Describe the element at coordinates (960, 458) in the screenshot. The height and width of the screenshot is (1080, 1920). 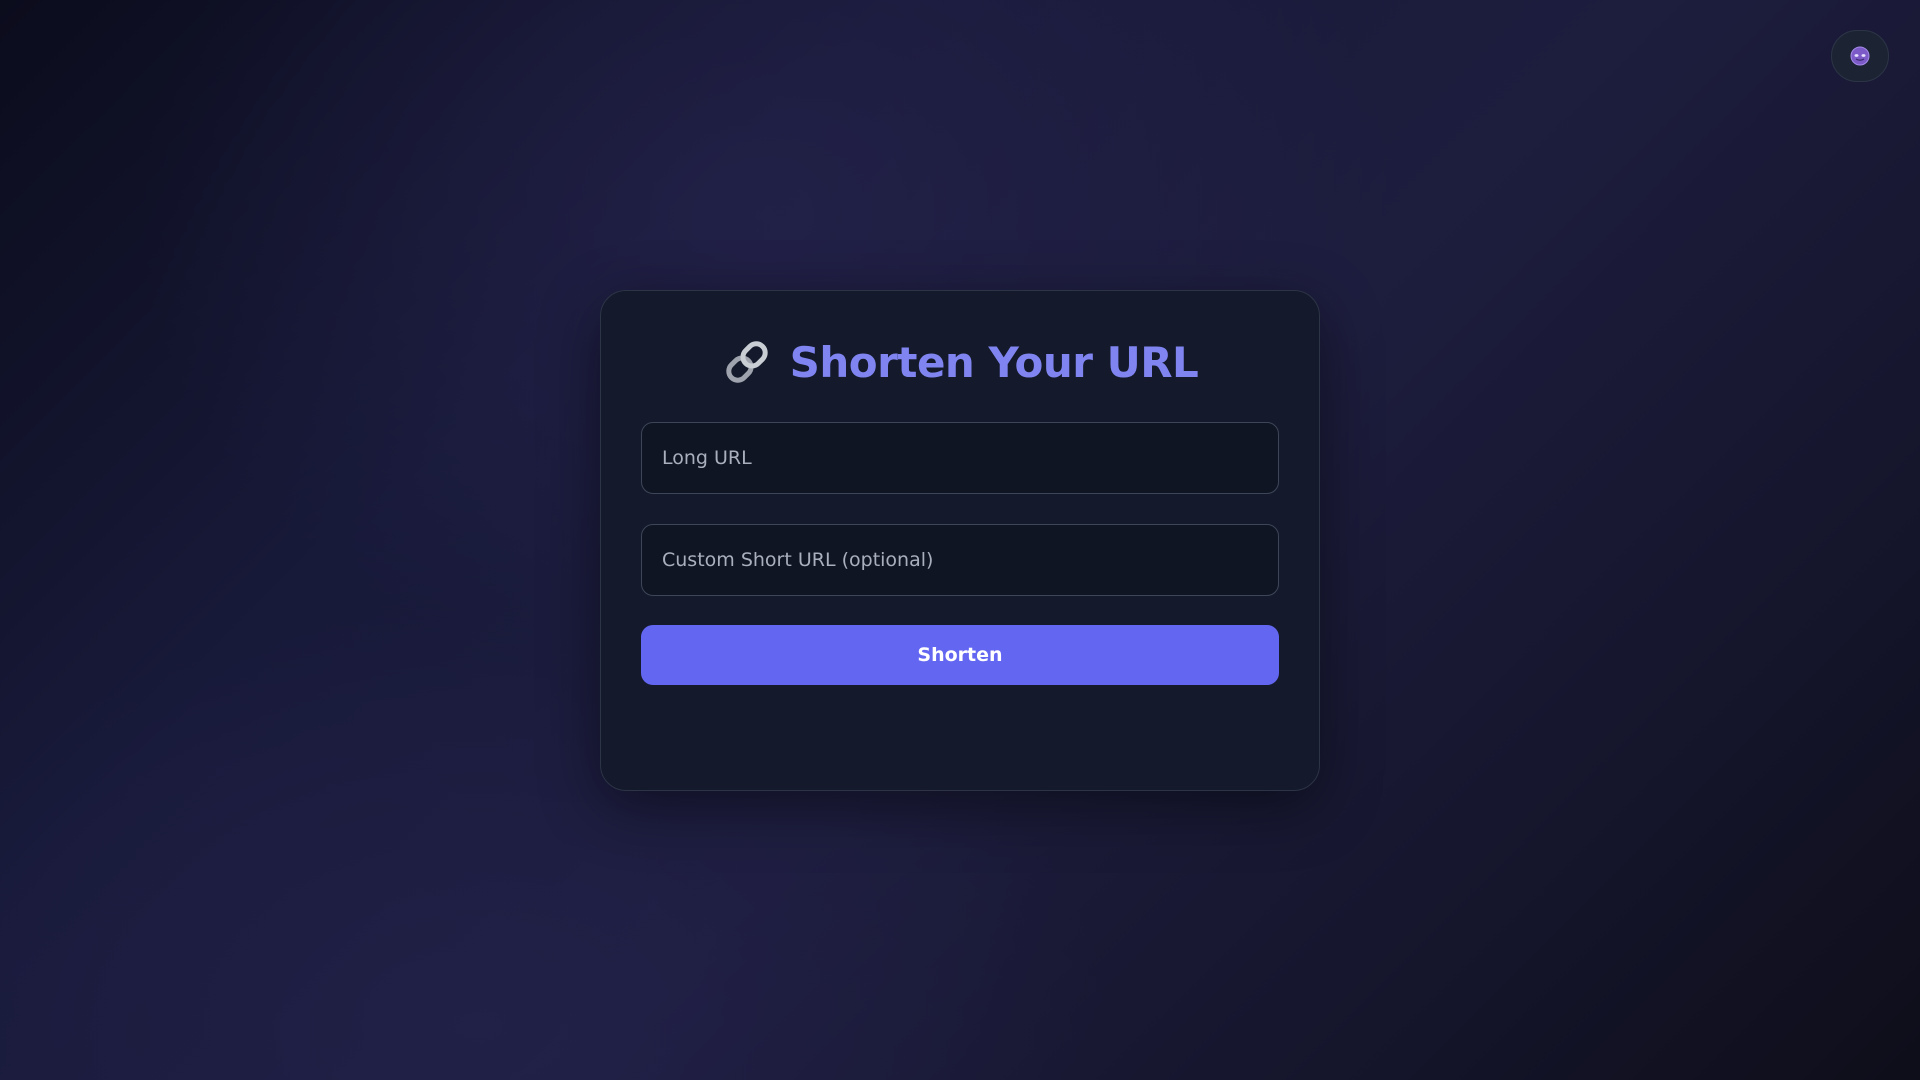
I see `long-url-input` at that location.